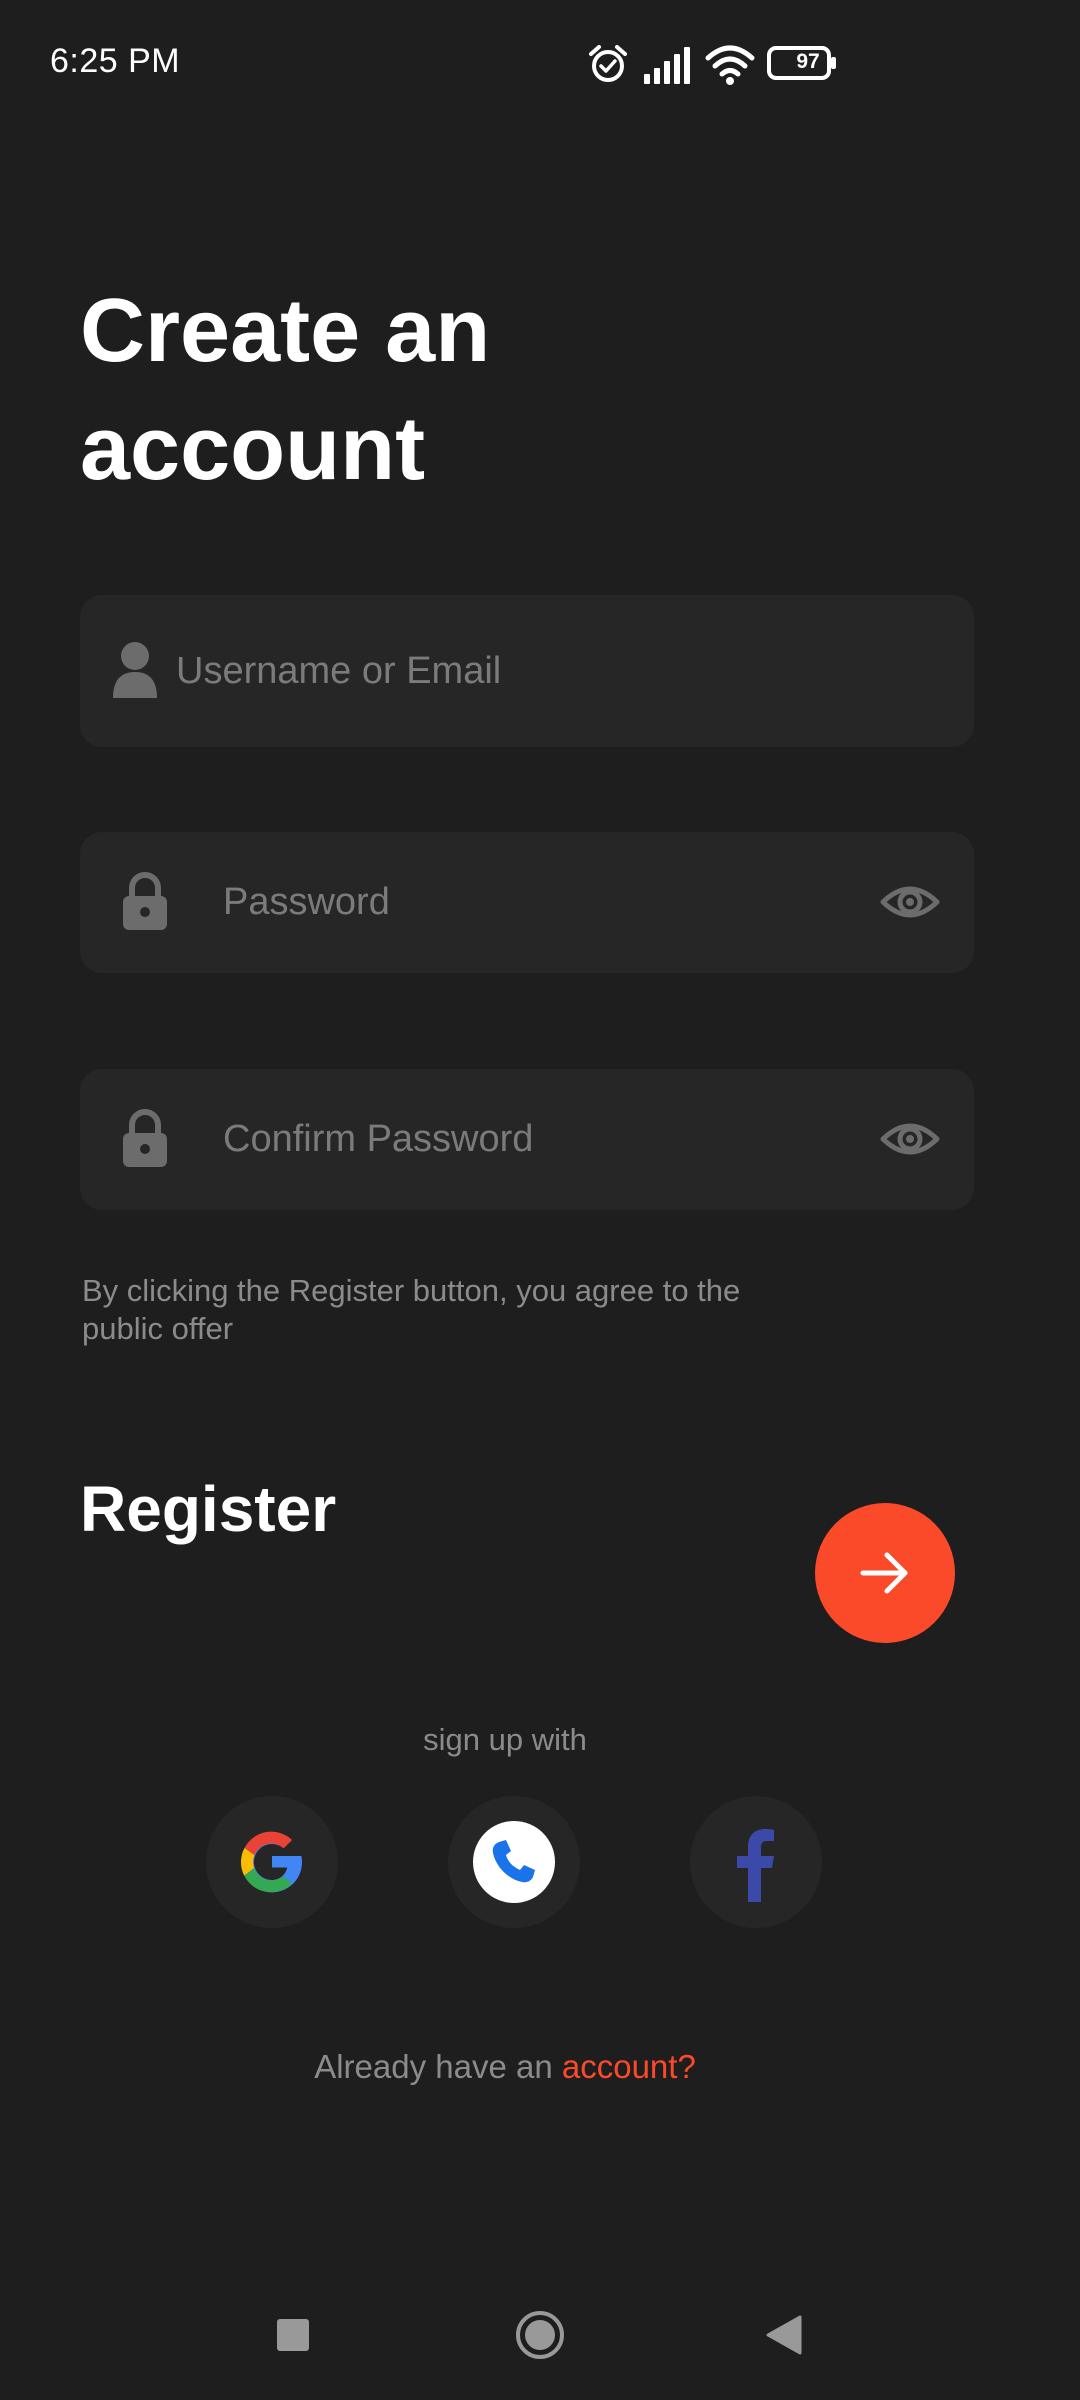 This screenshot has height=2400, width=1080. What do you see at coordinates (115, 61) in the screenshot?
I see `status-time: 6:25 PM` at bounding box center [115, 61].